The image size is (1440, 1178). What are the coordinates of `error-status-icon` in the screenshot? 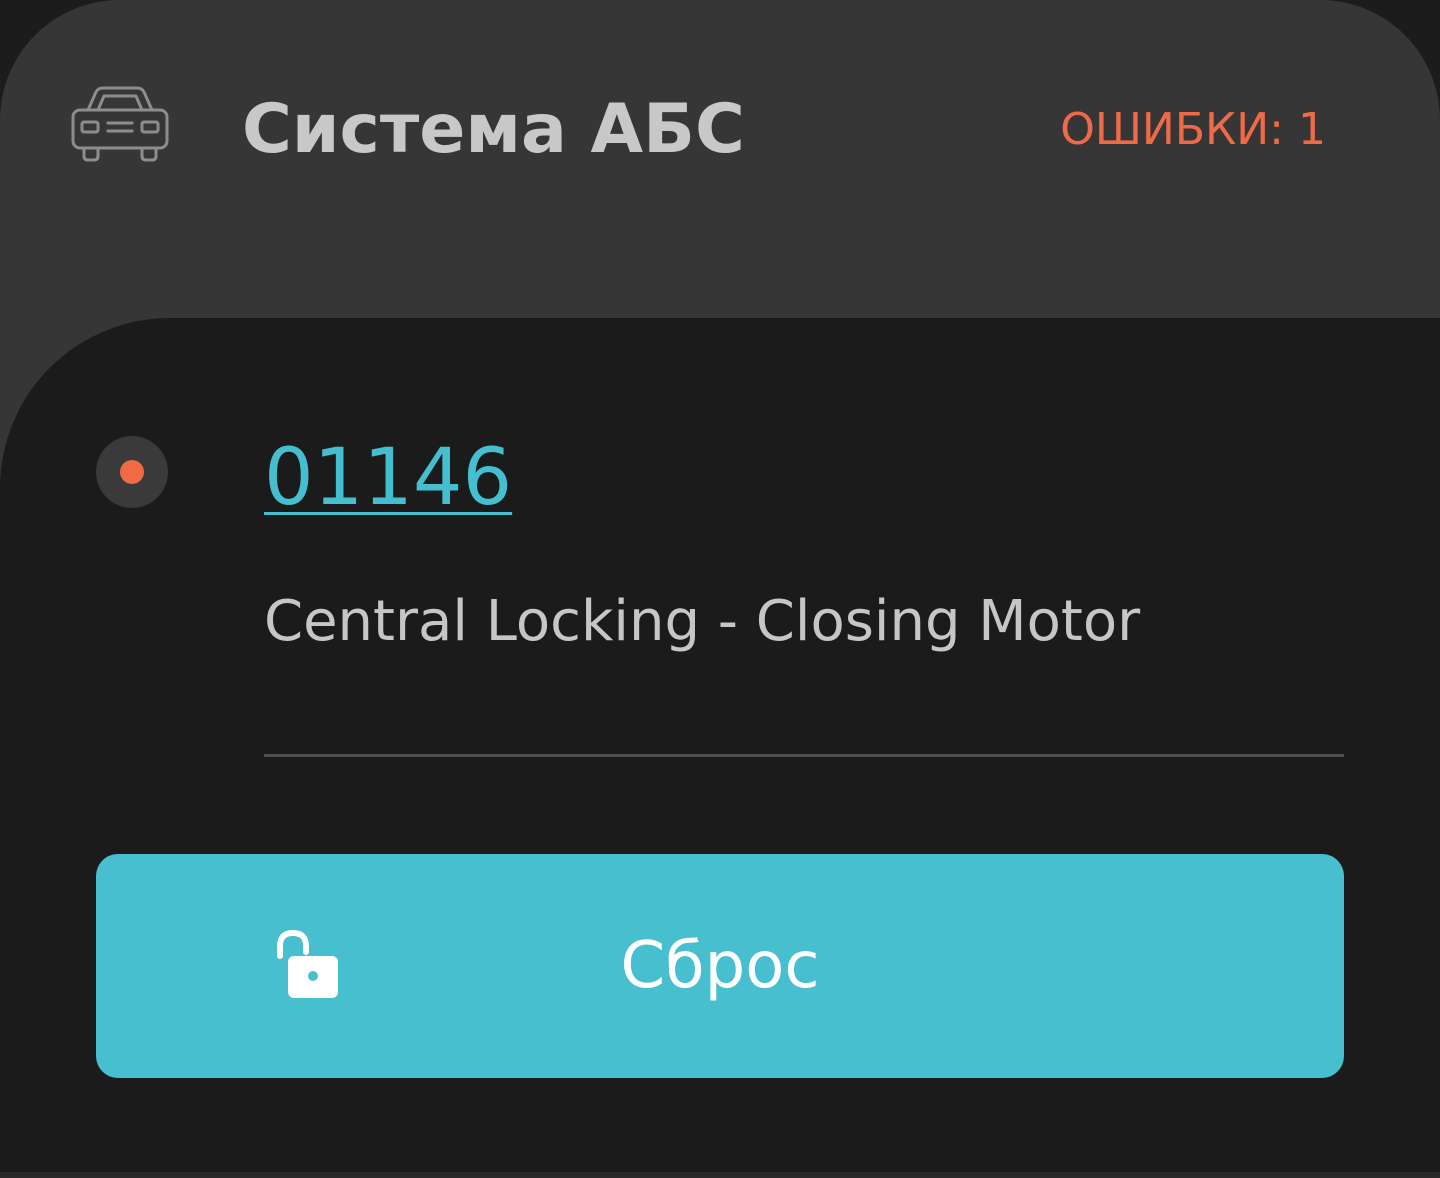 It's located at (132, 472).